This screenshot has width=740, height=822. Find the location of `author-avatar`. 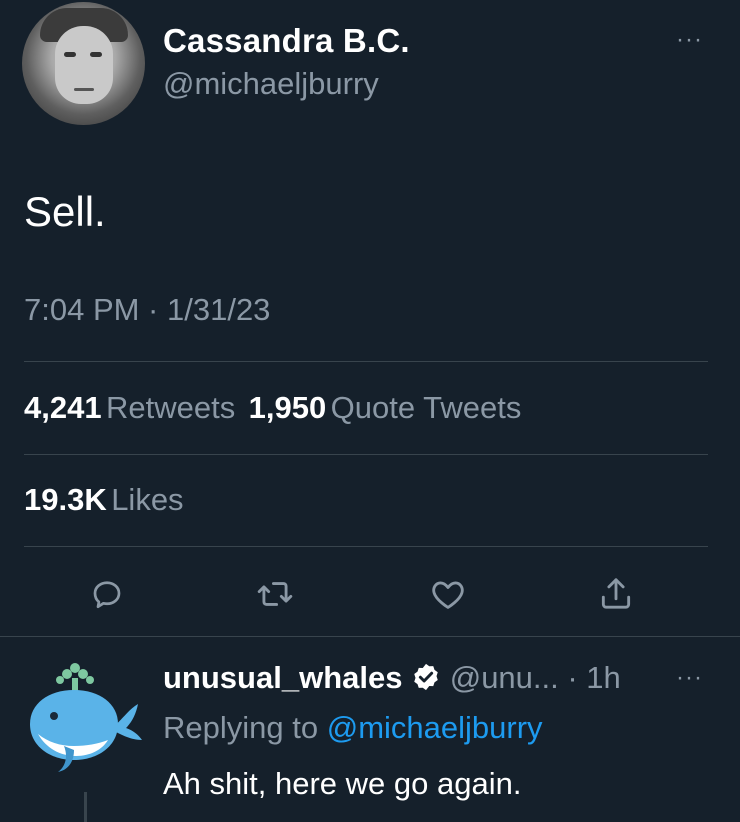

author-avatar is located at coordinates (83, 63).